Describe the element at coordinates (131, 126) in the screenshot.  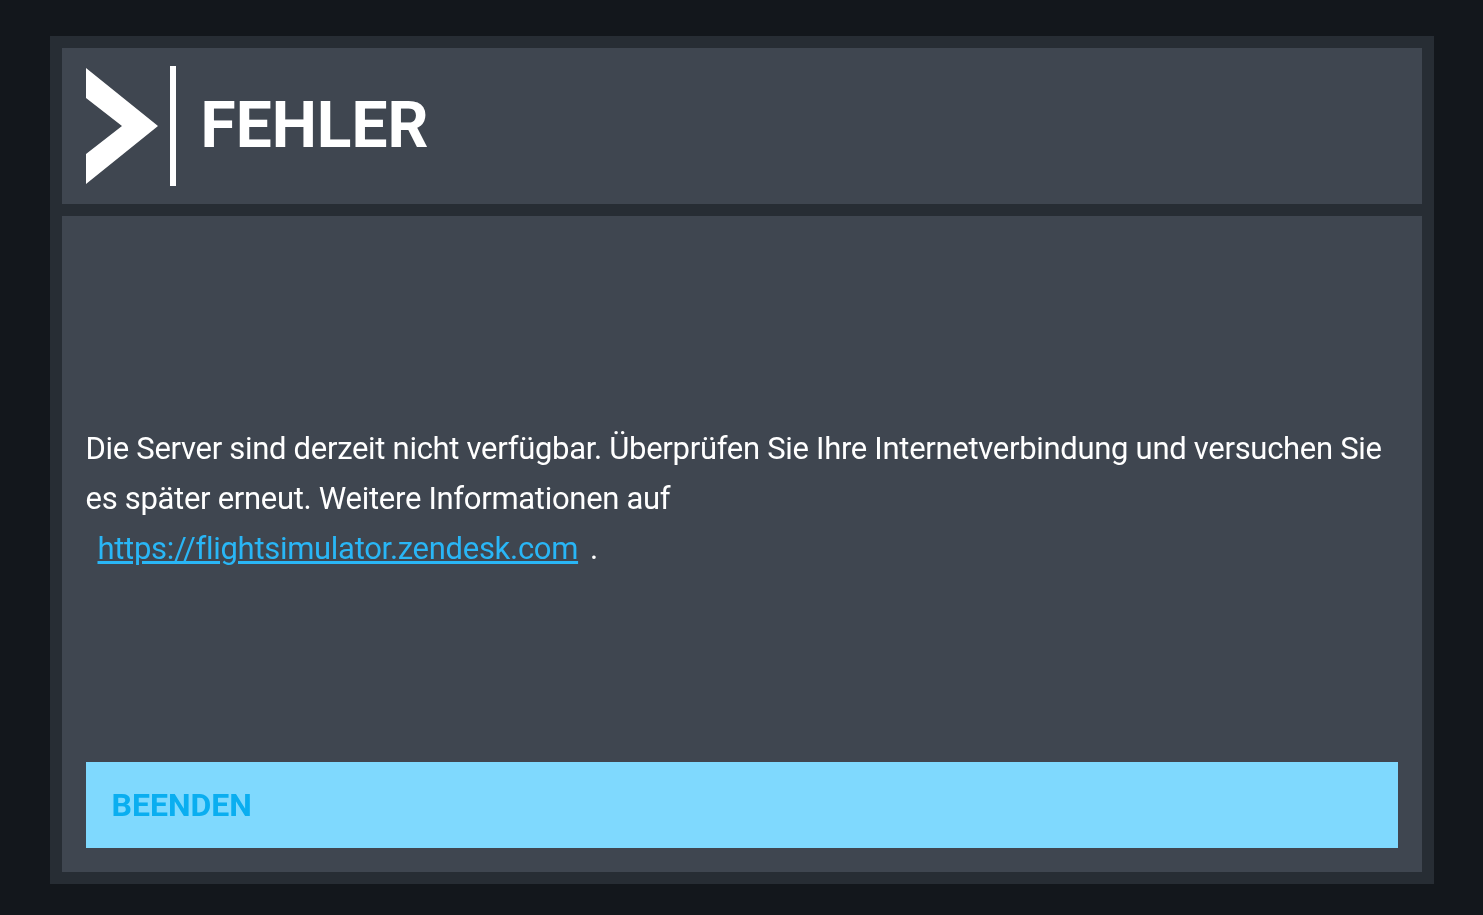
I see `chevron-logo-icon` at that location.